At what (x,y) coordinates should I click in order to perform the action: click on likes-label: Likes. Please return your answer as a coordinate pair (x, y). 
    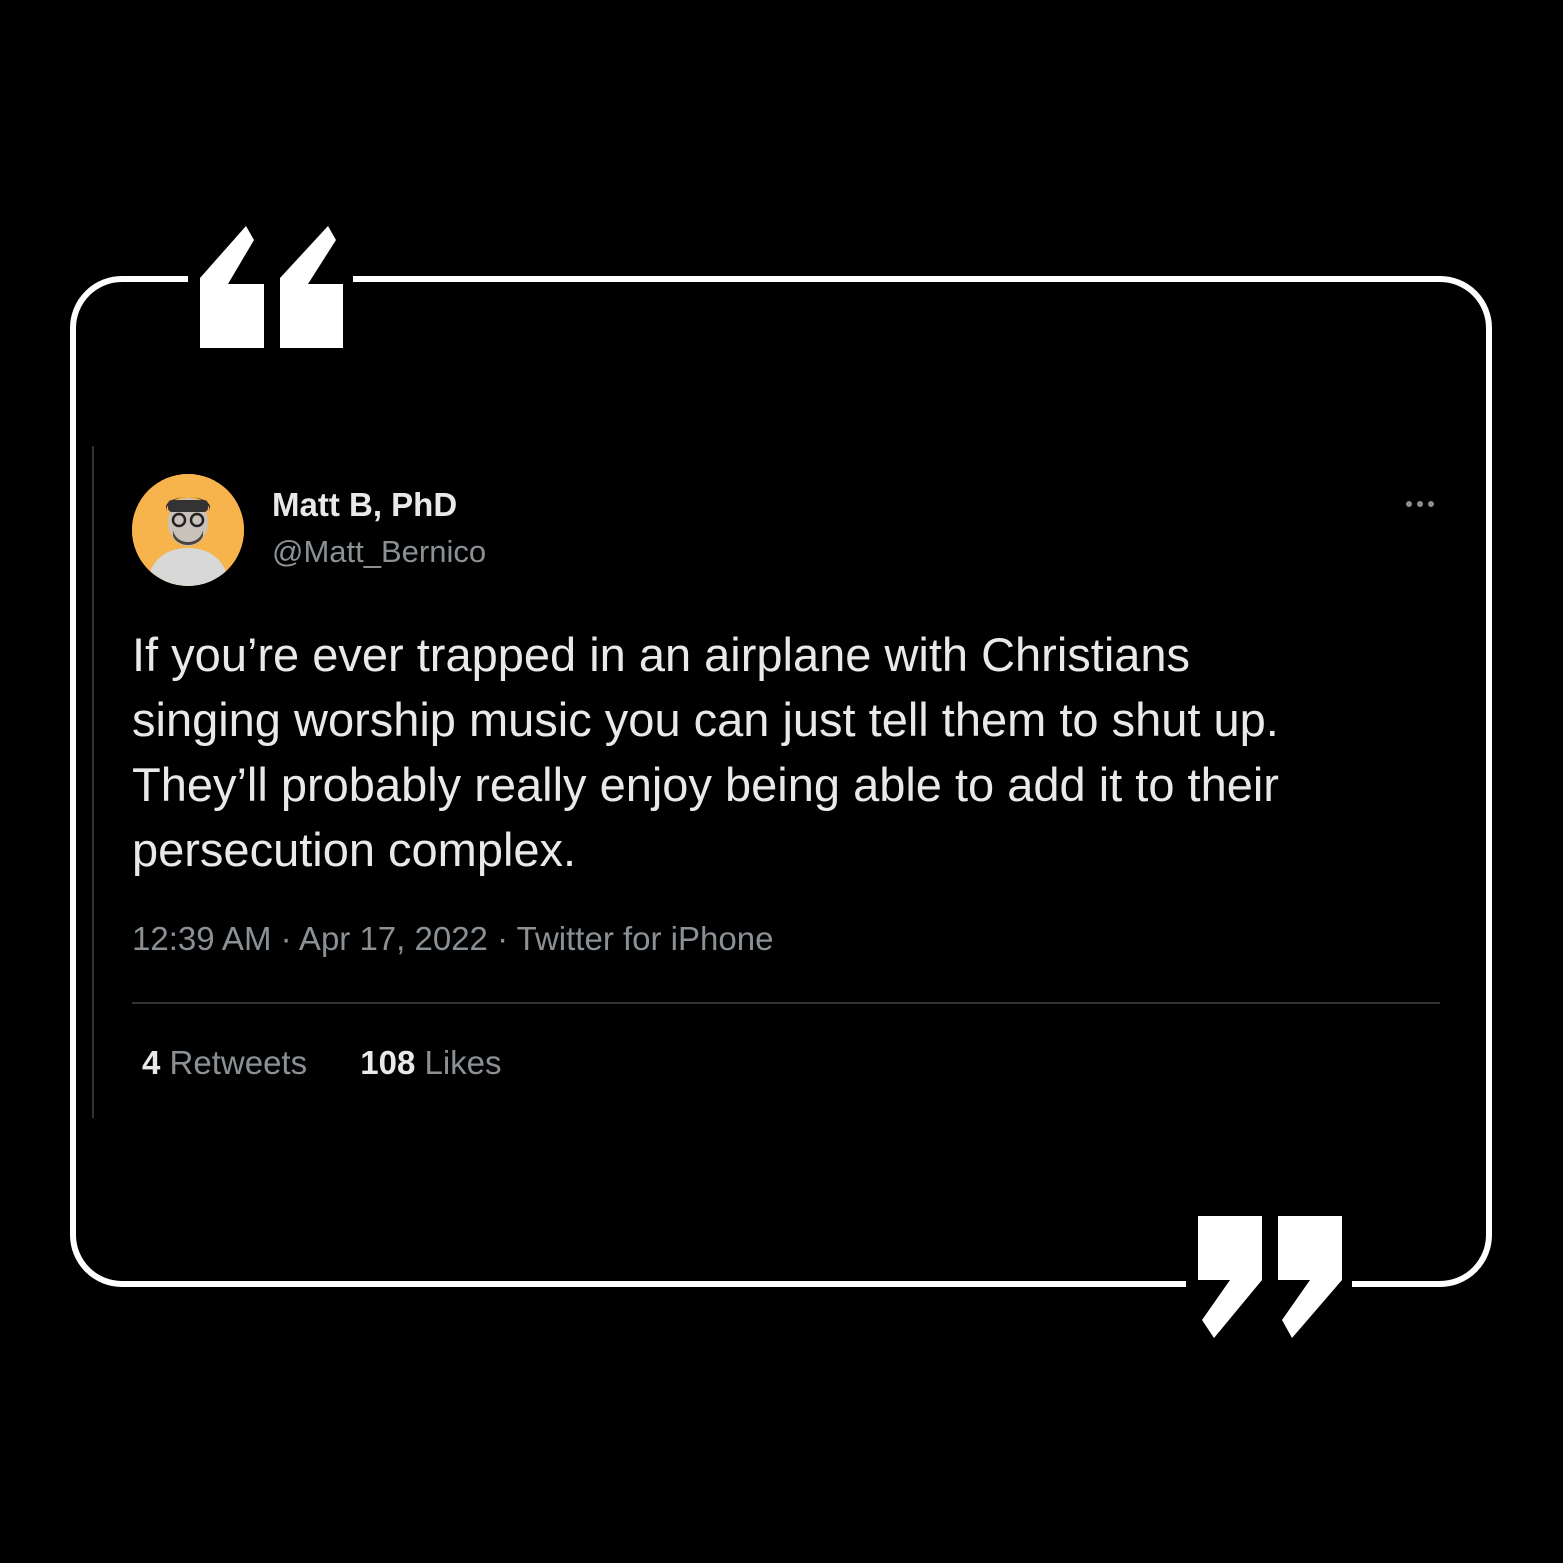
    Looking at the image, I should click on (463, 1062).